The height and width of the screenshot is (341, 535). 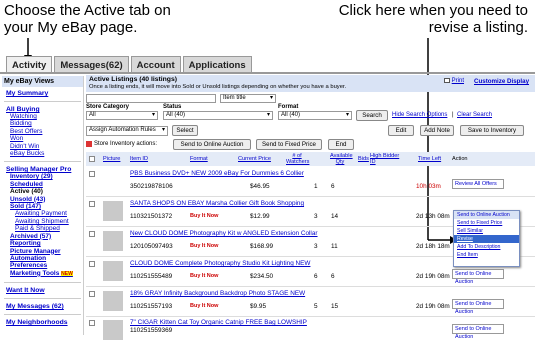 What do you see at coordinates (437, 130) in the screenshot?
I see `add-note-button: Add Note` at bounding box center [437, 130].